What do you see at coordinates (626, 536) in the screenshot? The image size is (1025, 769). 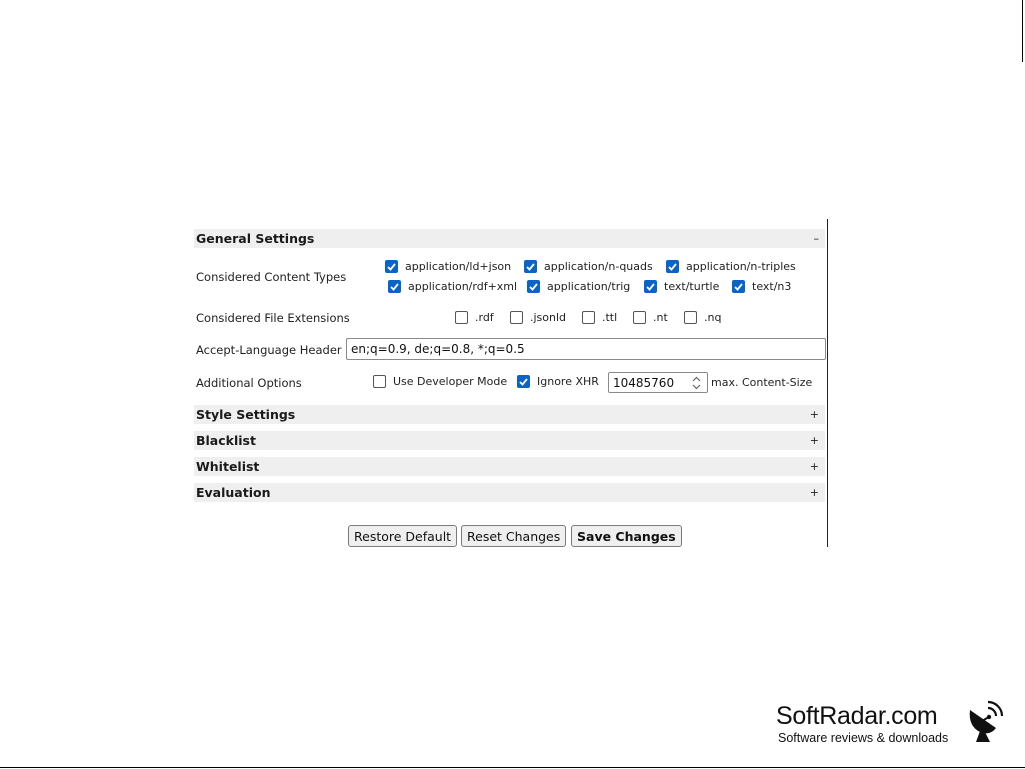 I see `save-changes-button: Save Changes` at bounding box center [626, 536].